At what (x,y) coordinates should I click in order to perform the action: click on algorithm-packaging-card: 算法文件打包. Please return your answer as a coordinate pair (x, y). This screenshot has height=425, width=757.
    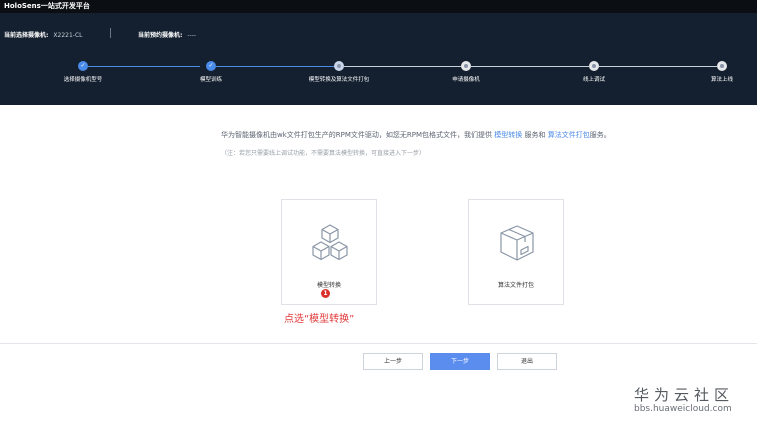
    Looking at the image, I should click on (516, 252).